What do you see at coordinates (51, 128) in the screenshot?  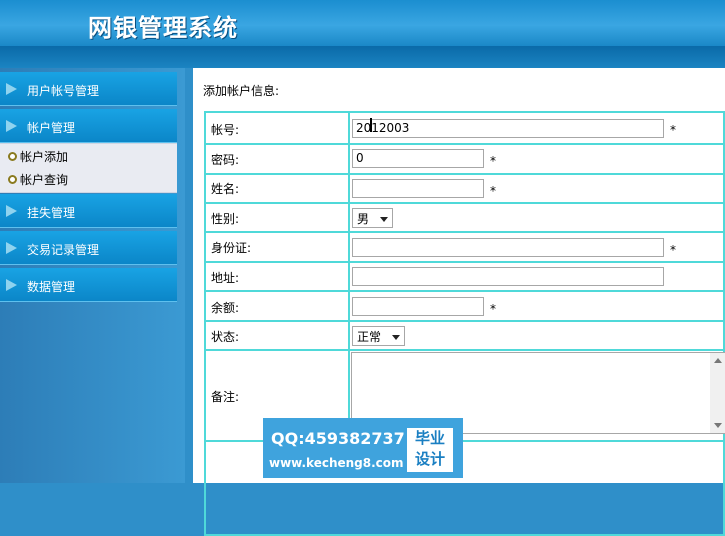 I see `menu-label: 帐户管理` at bounding box center [51, 128].